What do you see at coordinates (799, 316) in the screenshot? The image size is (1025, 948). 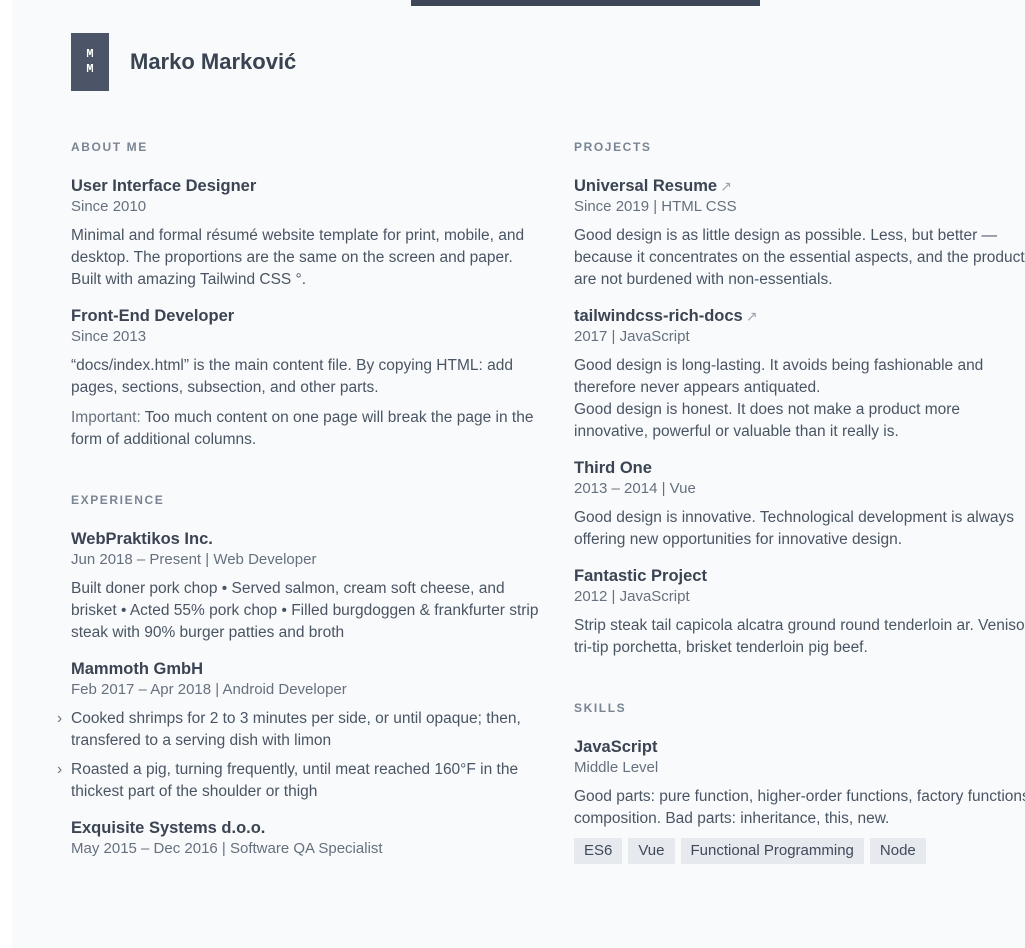 I see `project-link: tailwindcss-rich-docs ↗` at bounding box center [799, 316].